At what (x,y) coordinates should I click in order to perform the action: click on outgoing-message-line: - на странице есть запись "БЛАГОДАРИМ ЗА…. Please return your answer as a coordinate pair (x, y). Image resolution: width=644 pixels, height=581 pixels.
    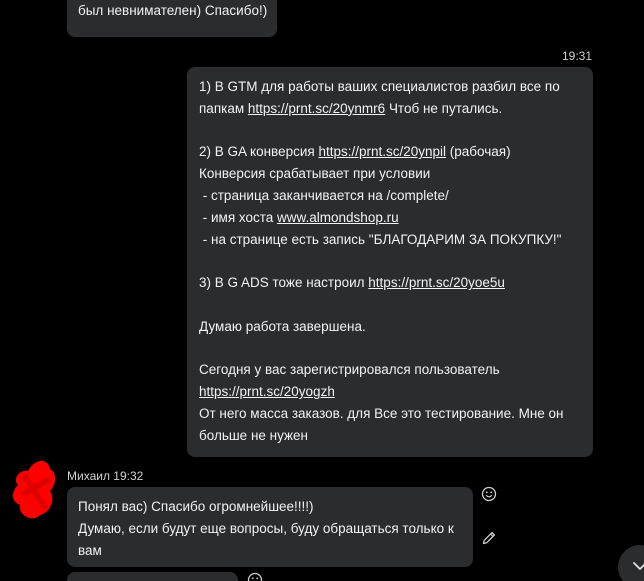
    Looking at the image, I should click on (390, 240).